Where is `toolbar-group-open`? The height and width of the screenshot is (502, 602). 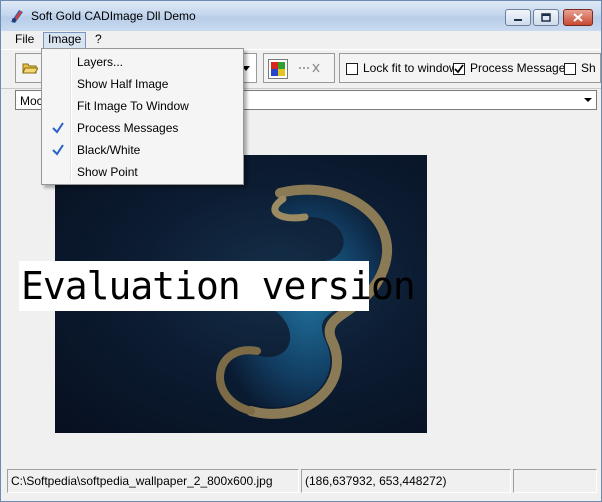 toolbar-group-open is located at coordinates (29, 68).